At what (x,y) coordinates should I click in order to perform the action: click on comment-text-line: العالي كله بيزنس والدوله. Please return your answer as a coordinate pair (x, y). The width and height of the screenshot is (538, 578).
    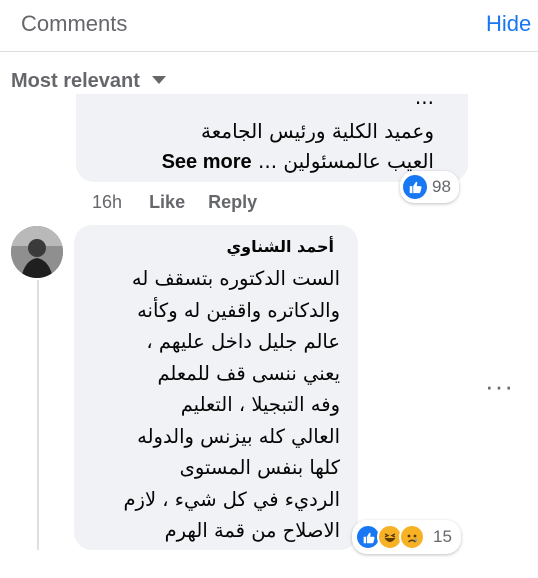
    Looking at the image, I should click on (238, 436).